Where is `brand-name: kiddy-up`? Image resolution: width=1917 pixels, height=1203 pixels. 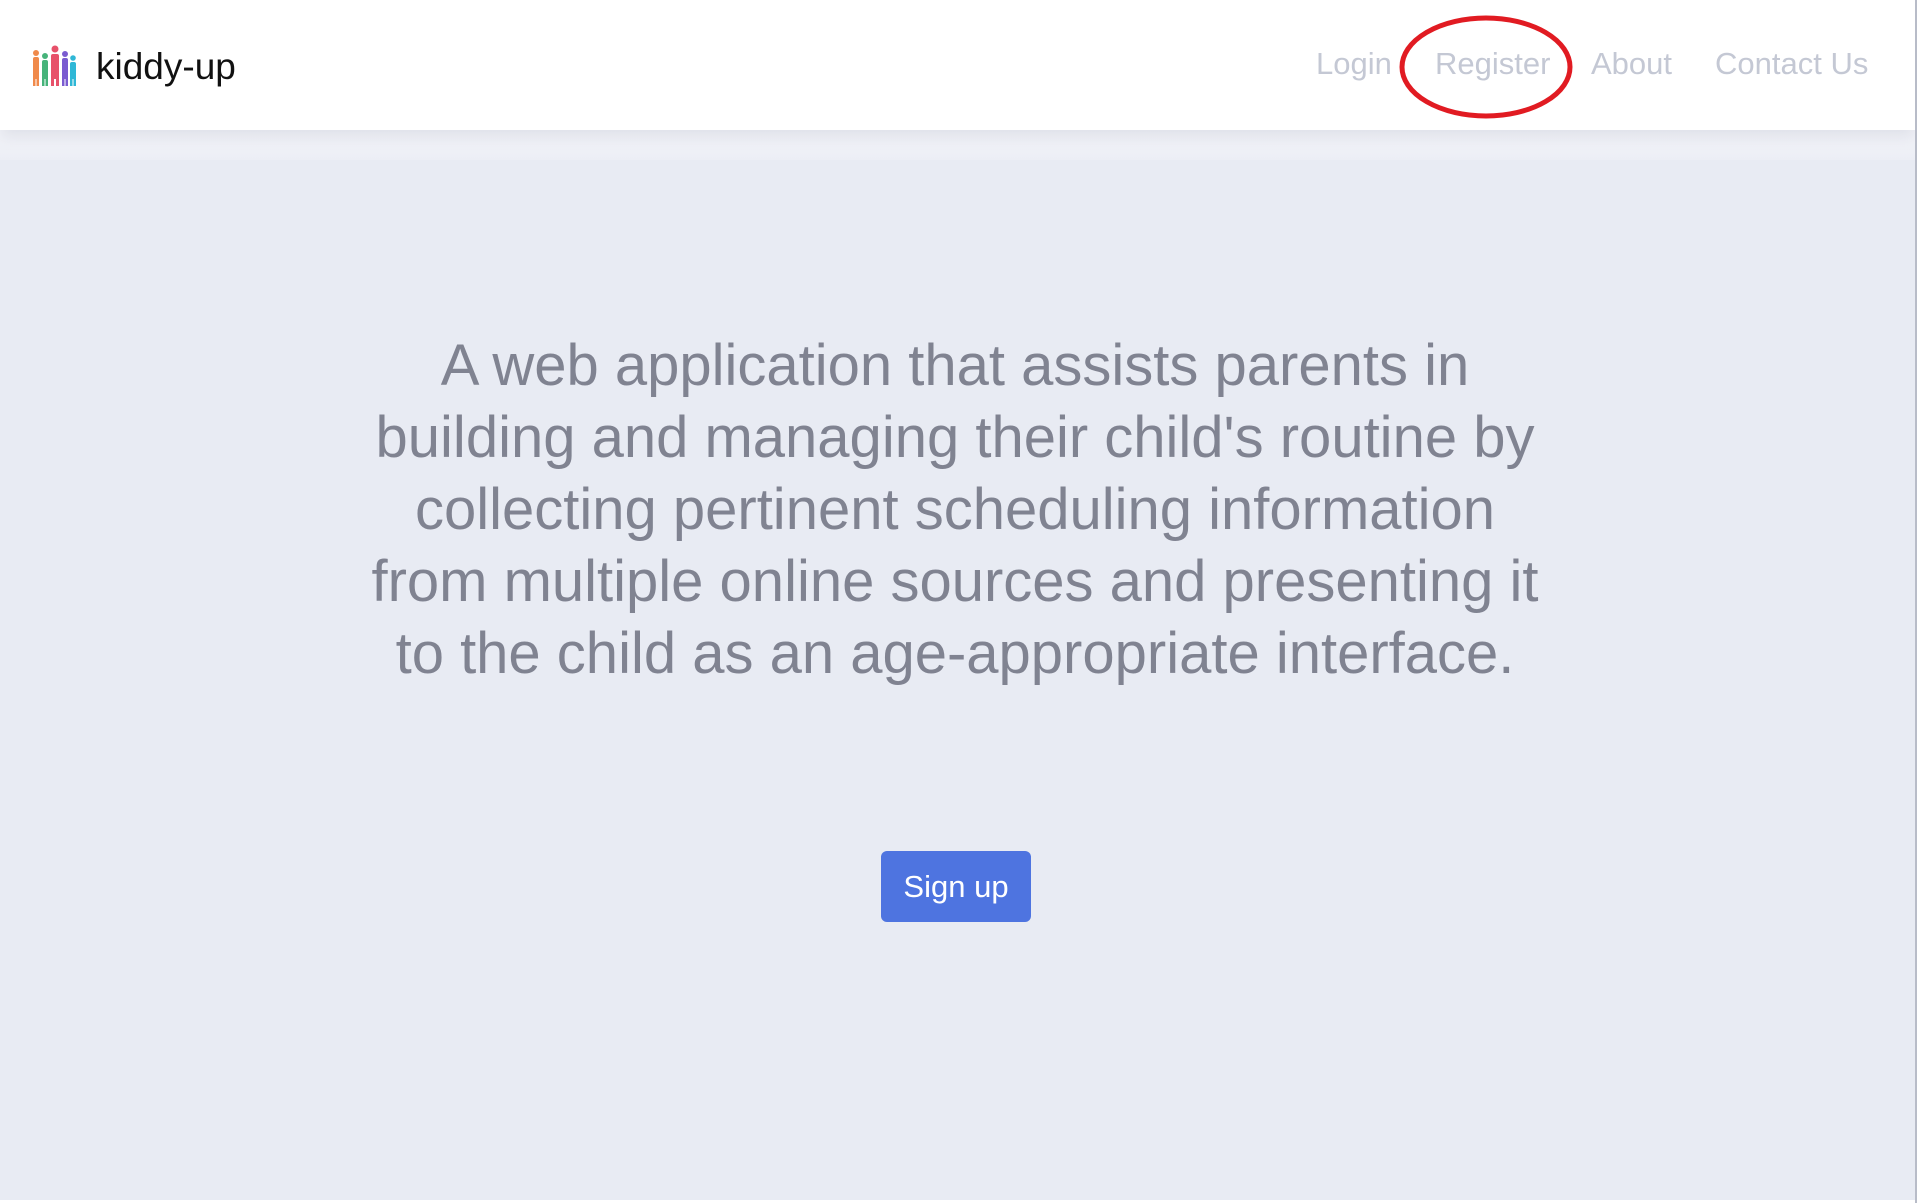 brand-name: kiddy-up is located at coordinates (166, 66).